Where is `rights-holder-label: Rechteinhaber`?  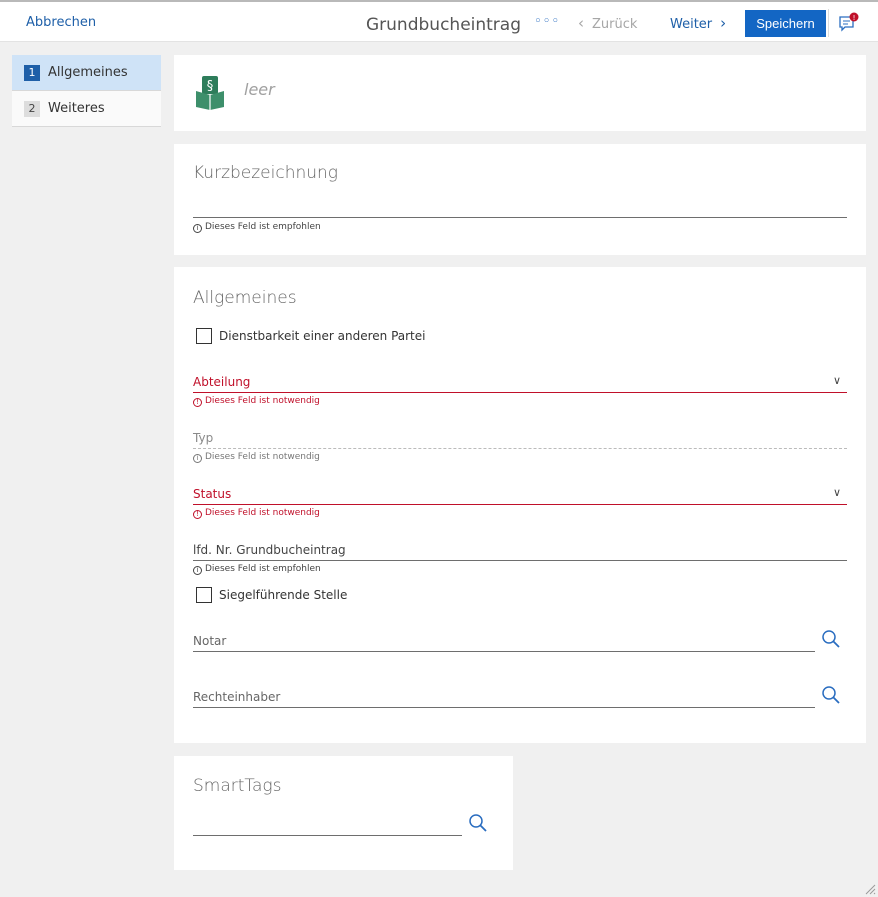 rights-holder-label: Rechteinhaber is located at coordinates (237, 697).